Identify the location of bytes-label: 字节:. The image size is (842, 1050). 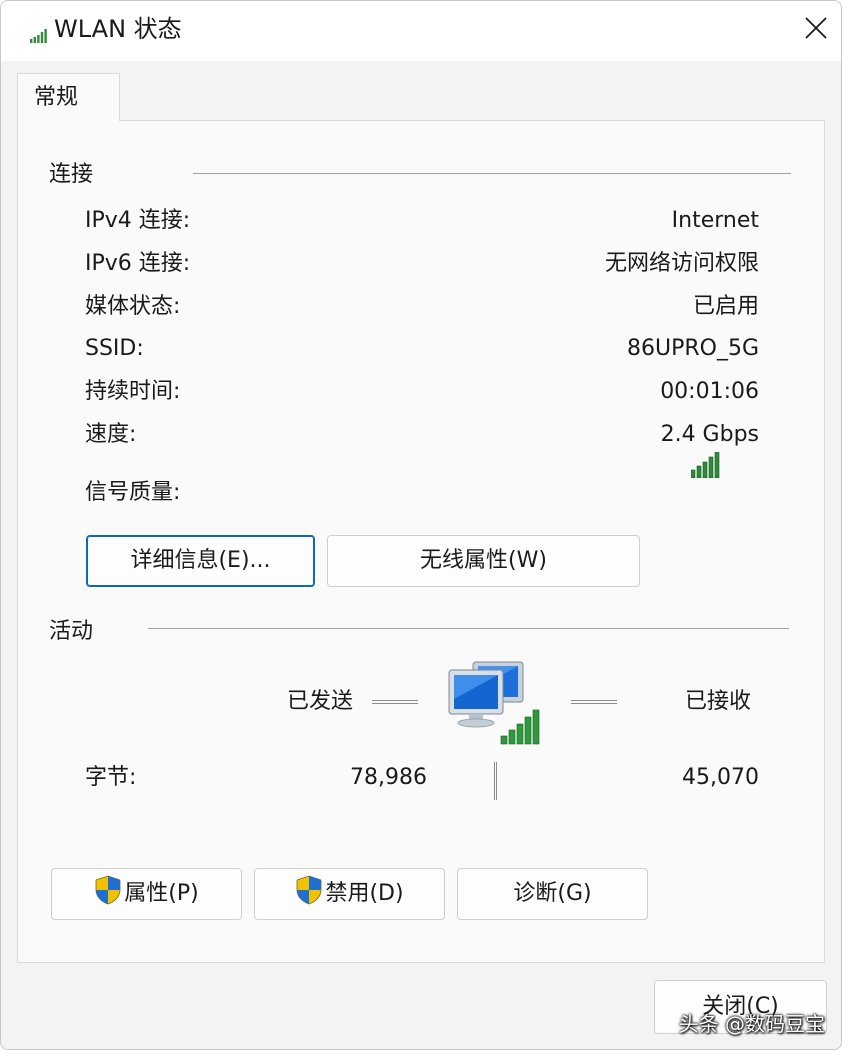
(111, 777).